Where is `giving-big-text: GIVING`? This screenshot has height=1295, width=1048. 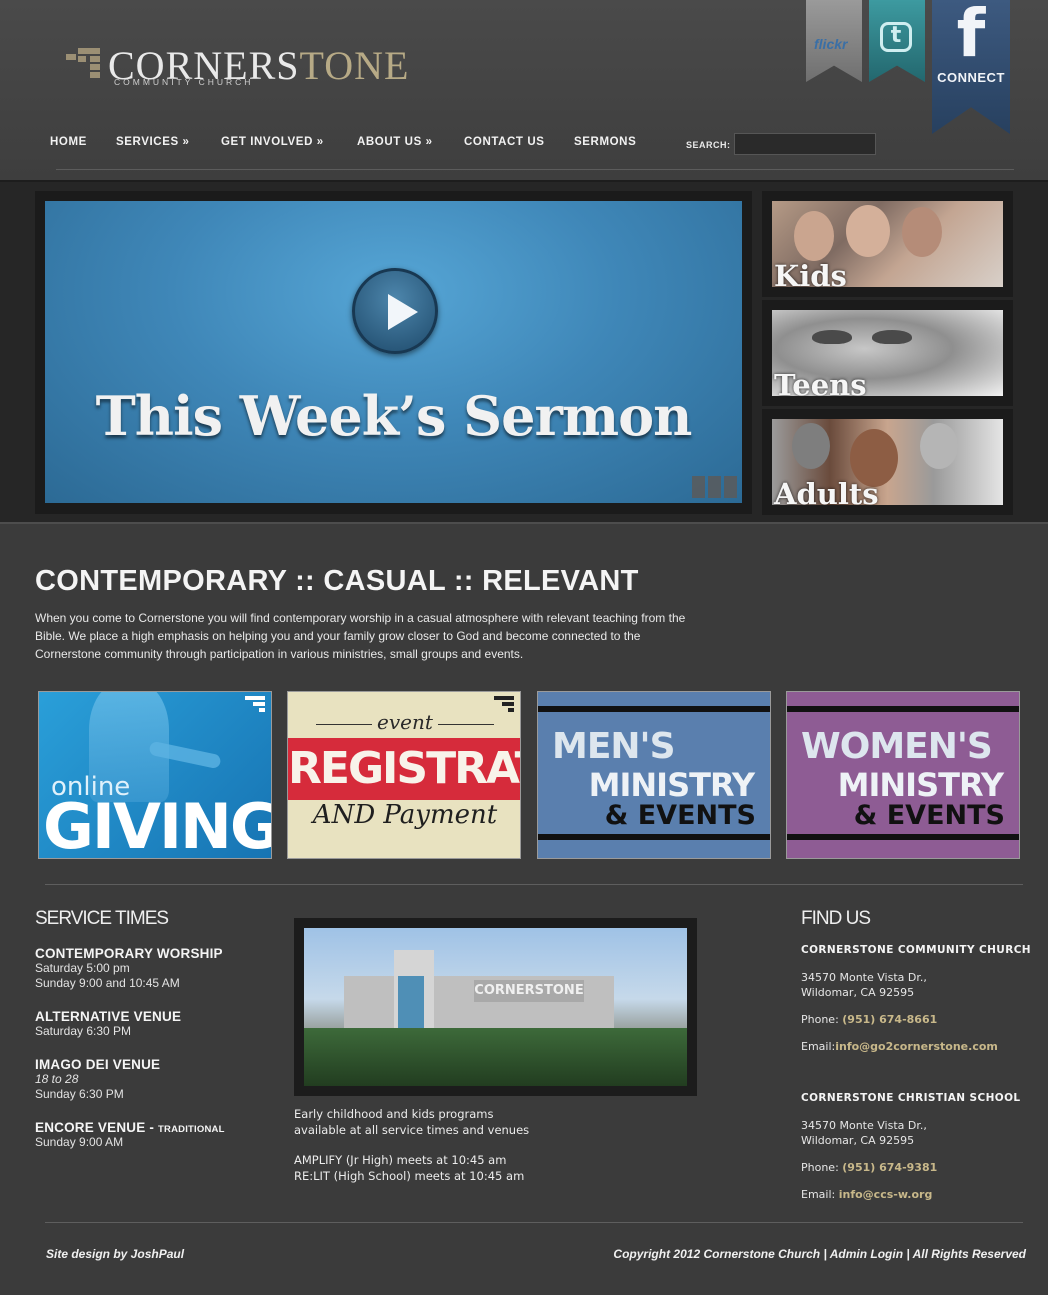 giving-big-text: GIVING is located at coordinates (157, 824).